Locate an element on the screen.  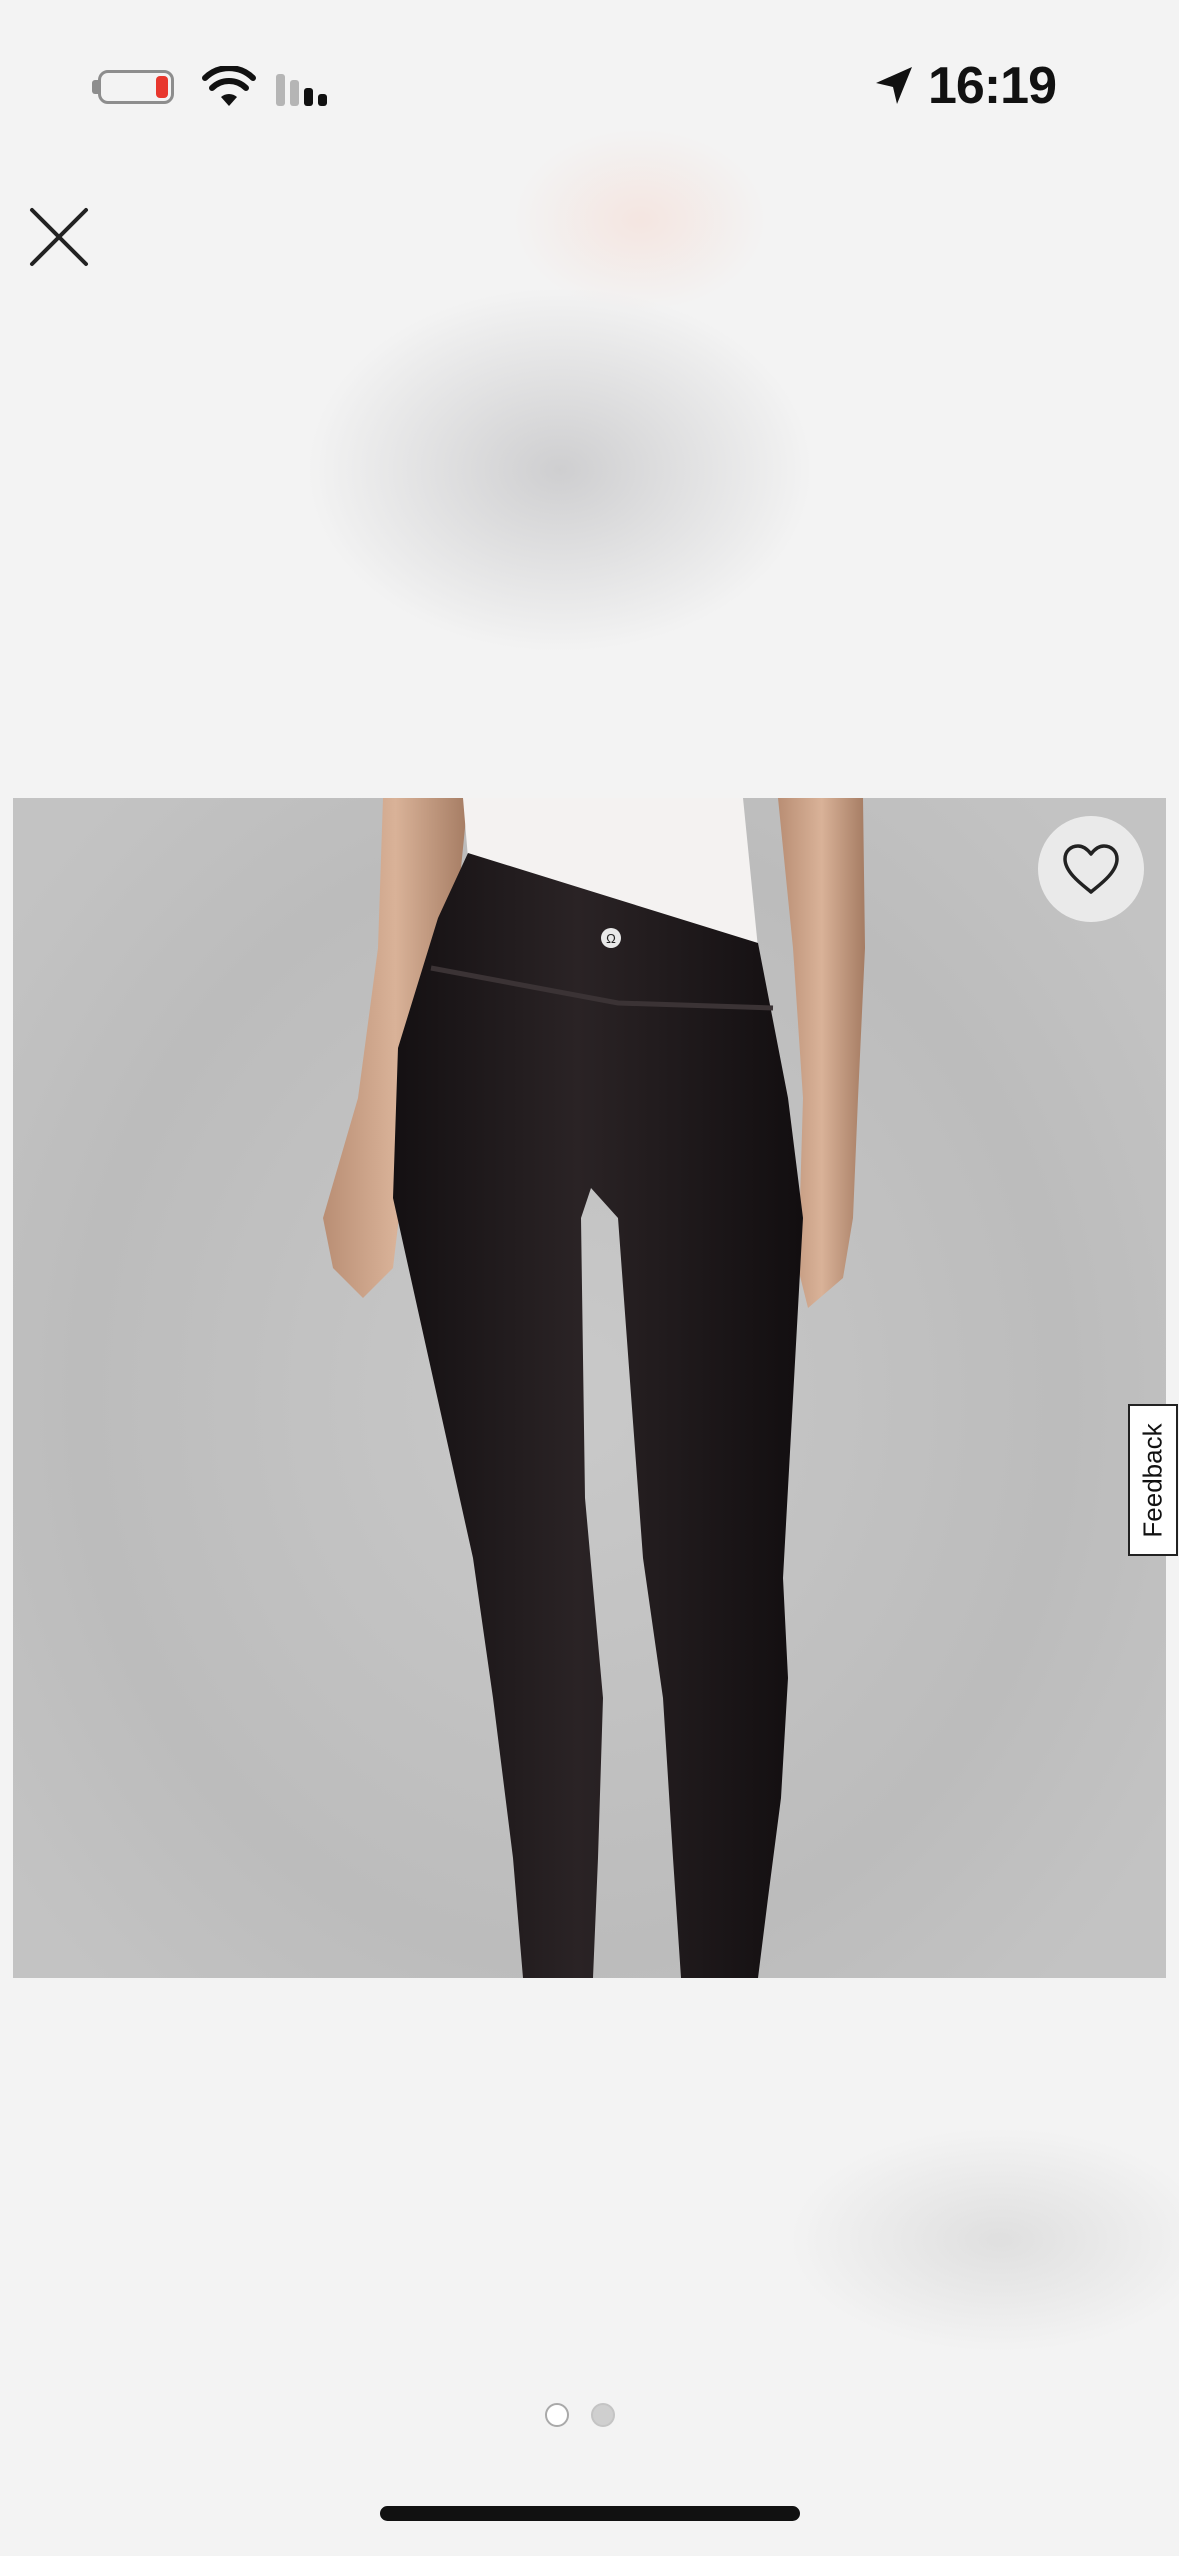
battery-icon is located at coordinates (136, 87).